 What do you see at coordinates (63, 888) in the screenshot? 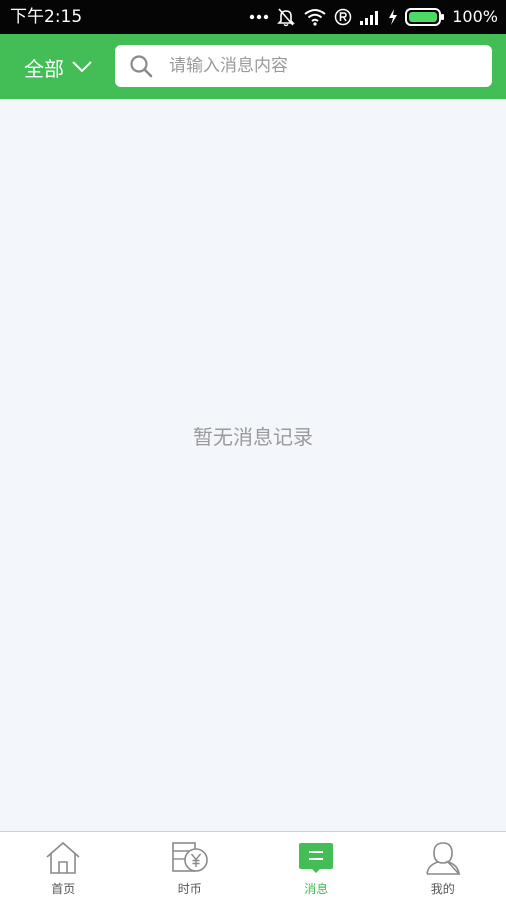
I see `tab-label: 首页` at bounding box center [63, 888].